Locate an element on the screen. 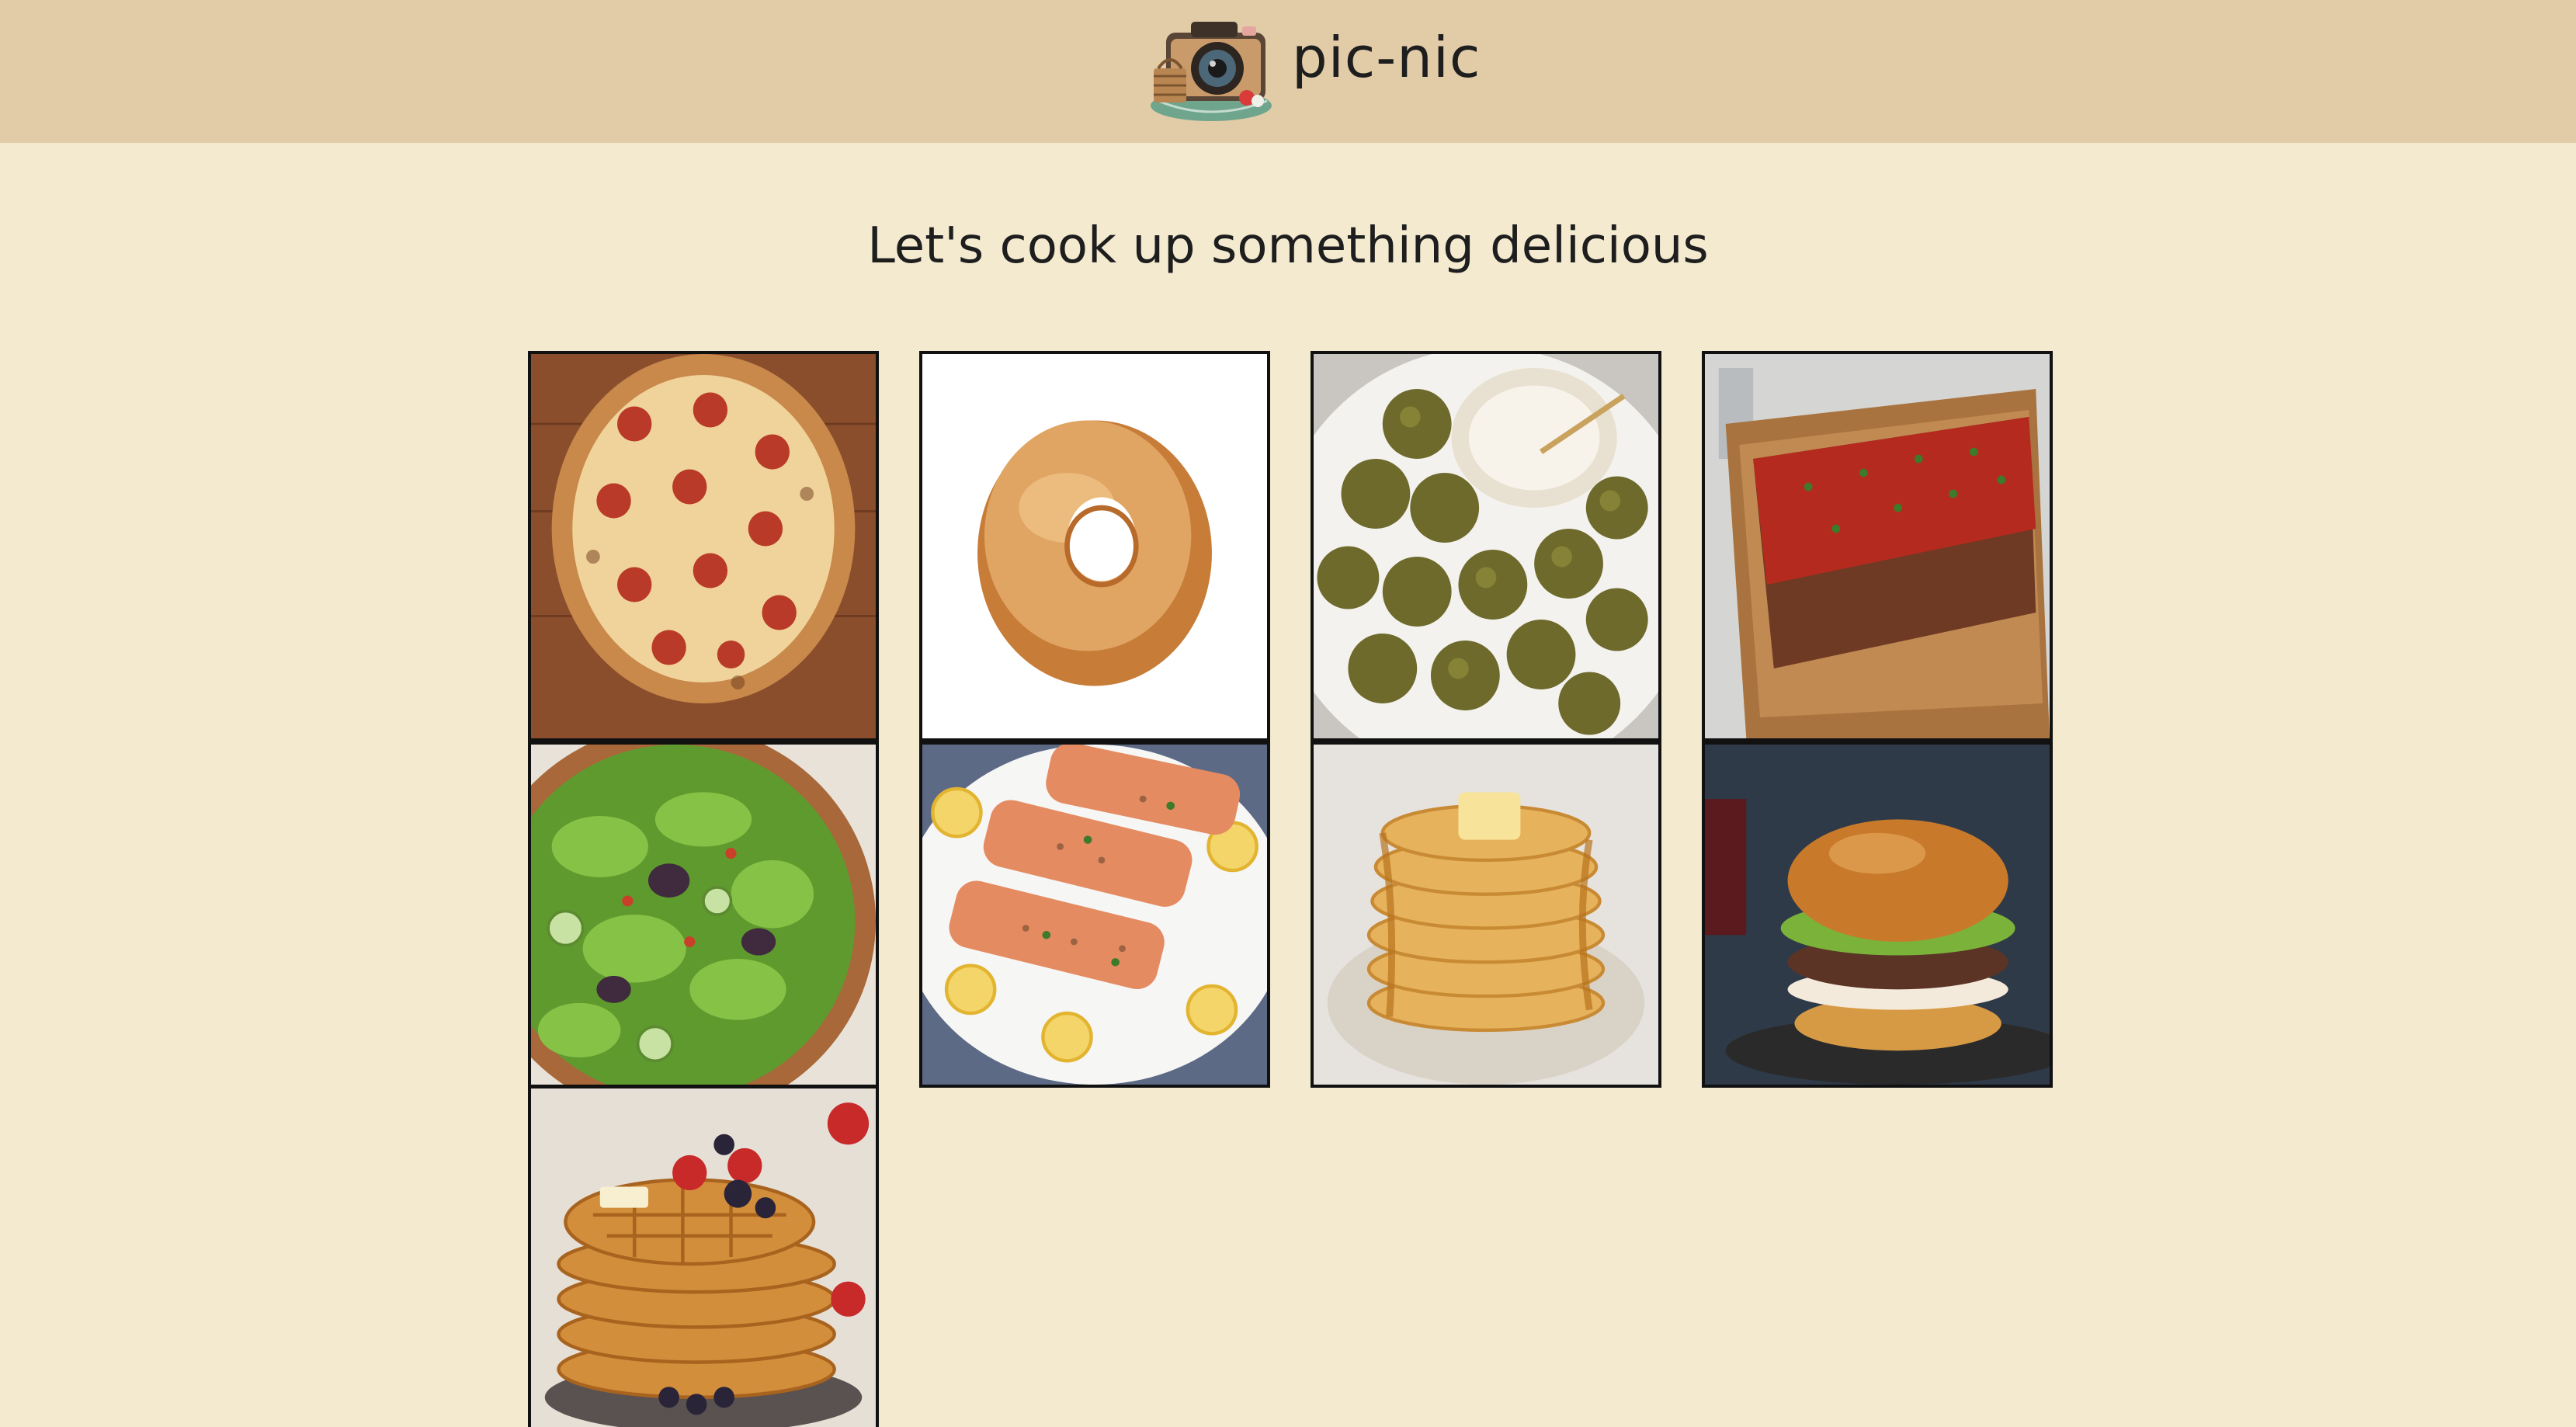 This screenshot has height=1427, width=2576. donut-image is located at coordinates (1094, 546).